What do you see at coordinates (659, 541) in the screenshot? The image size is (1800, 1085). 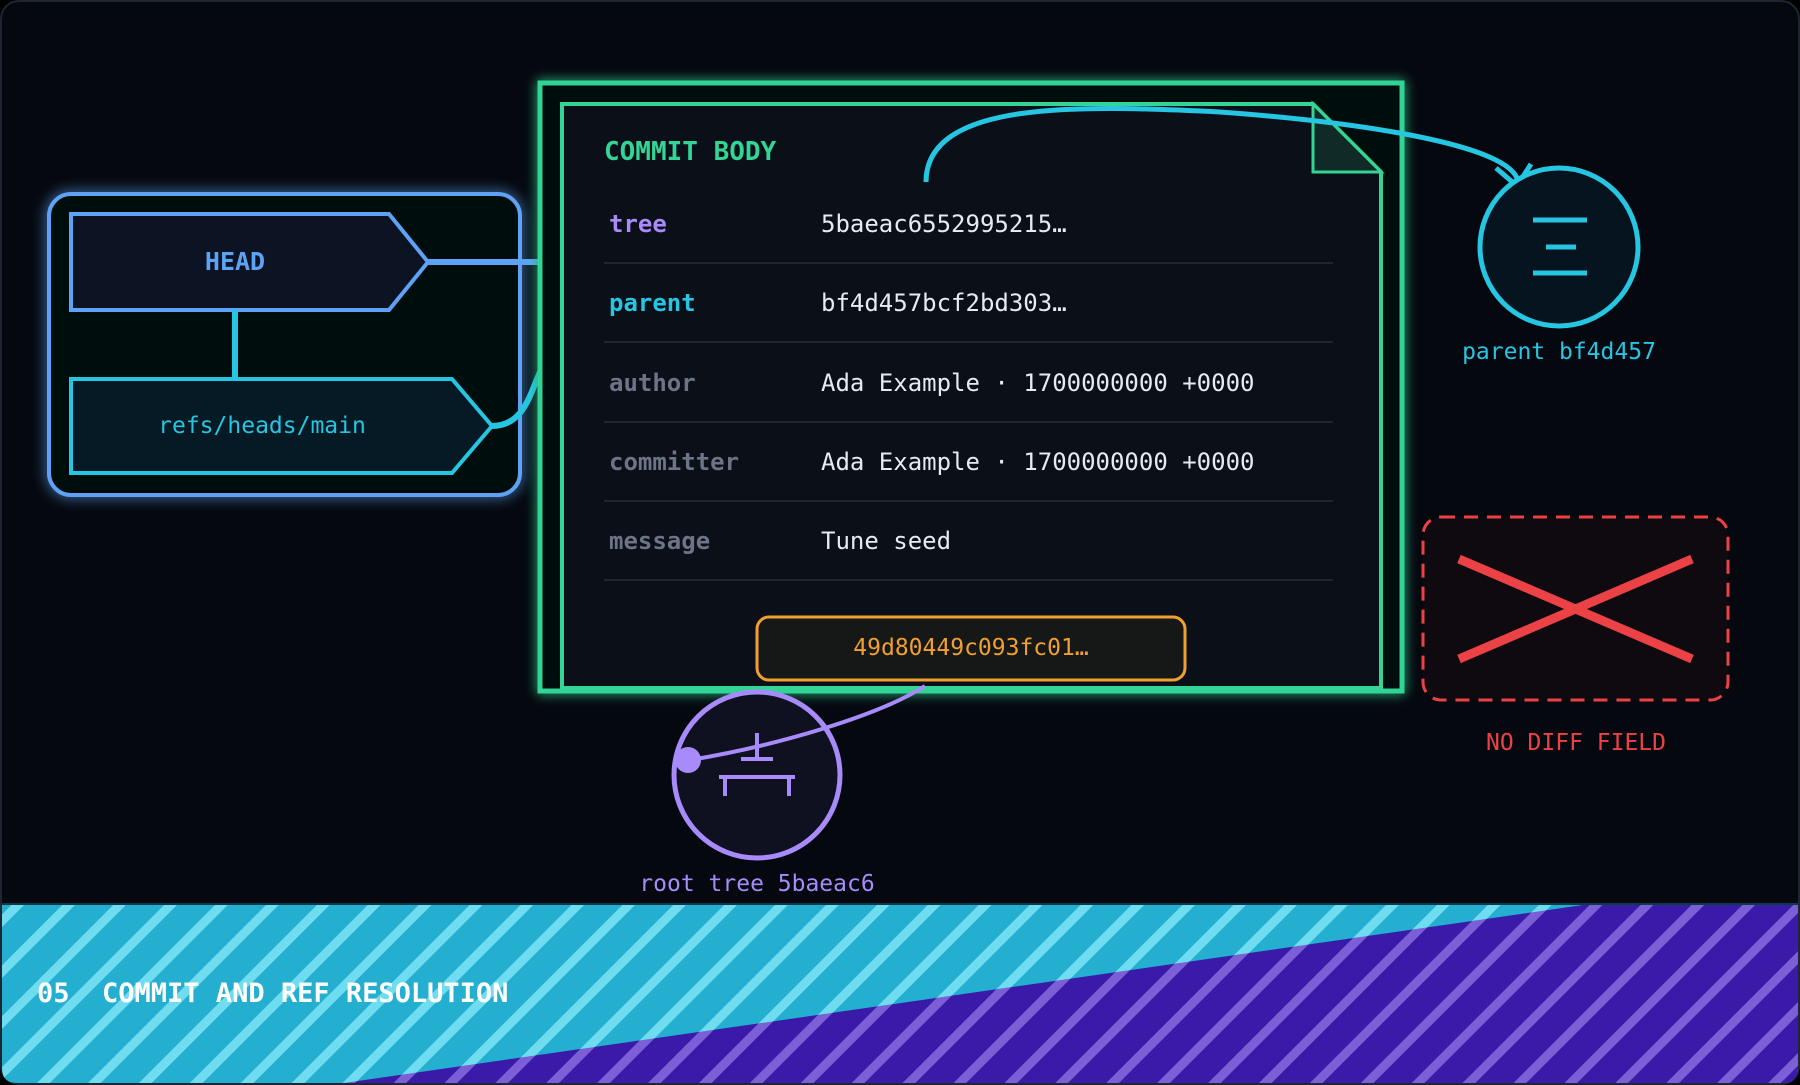 I see `field-key-message: message` at bounding box center [659, 541].